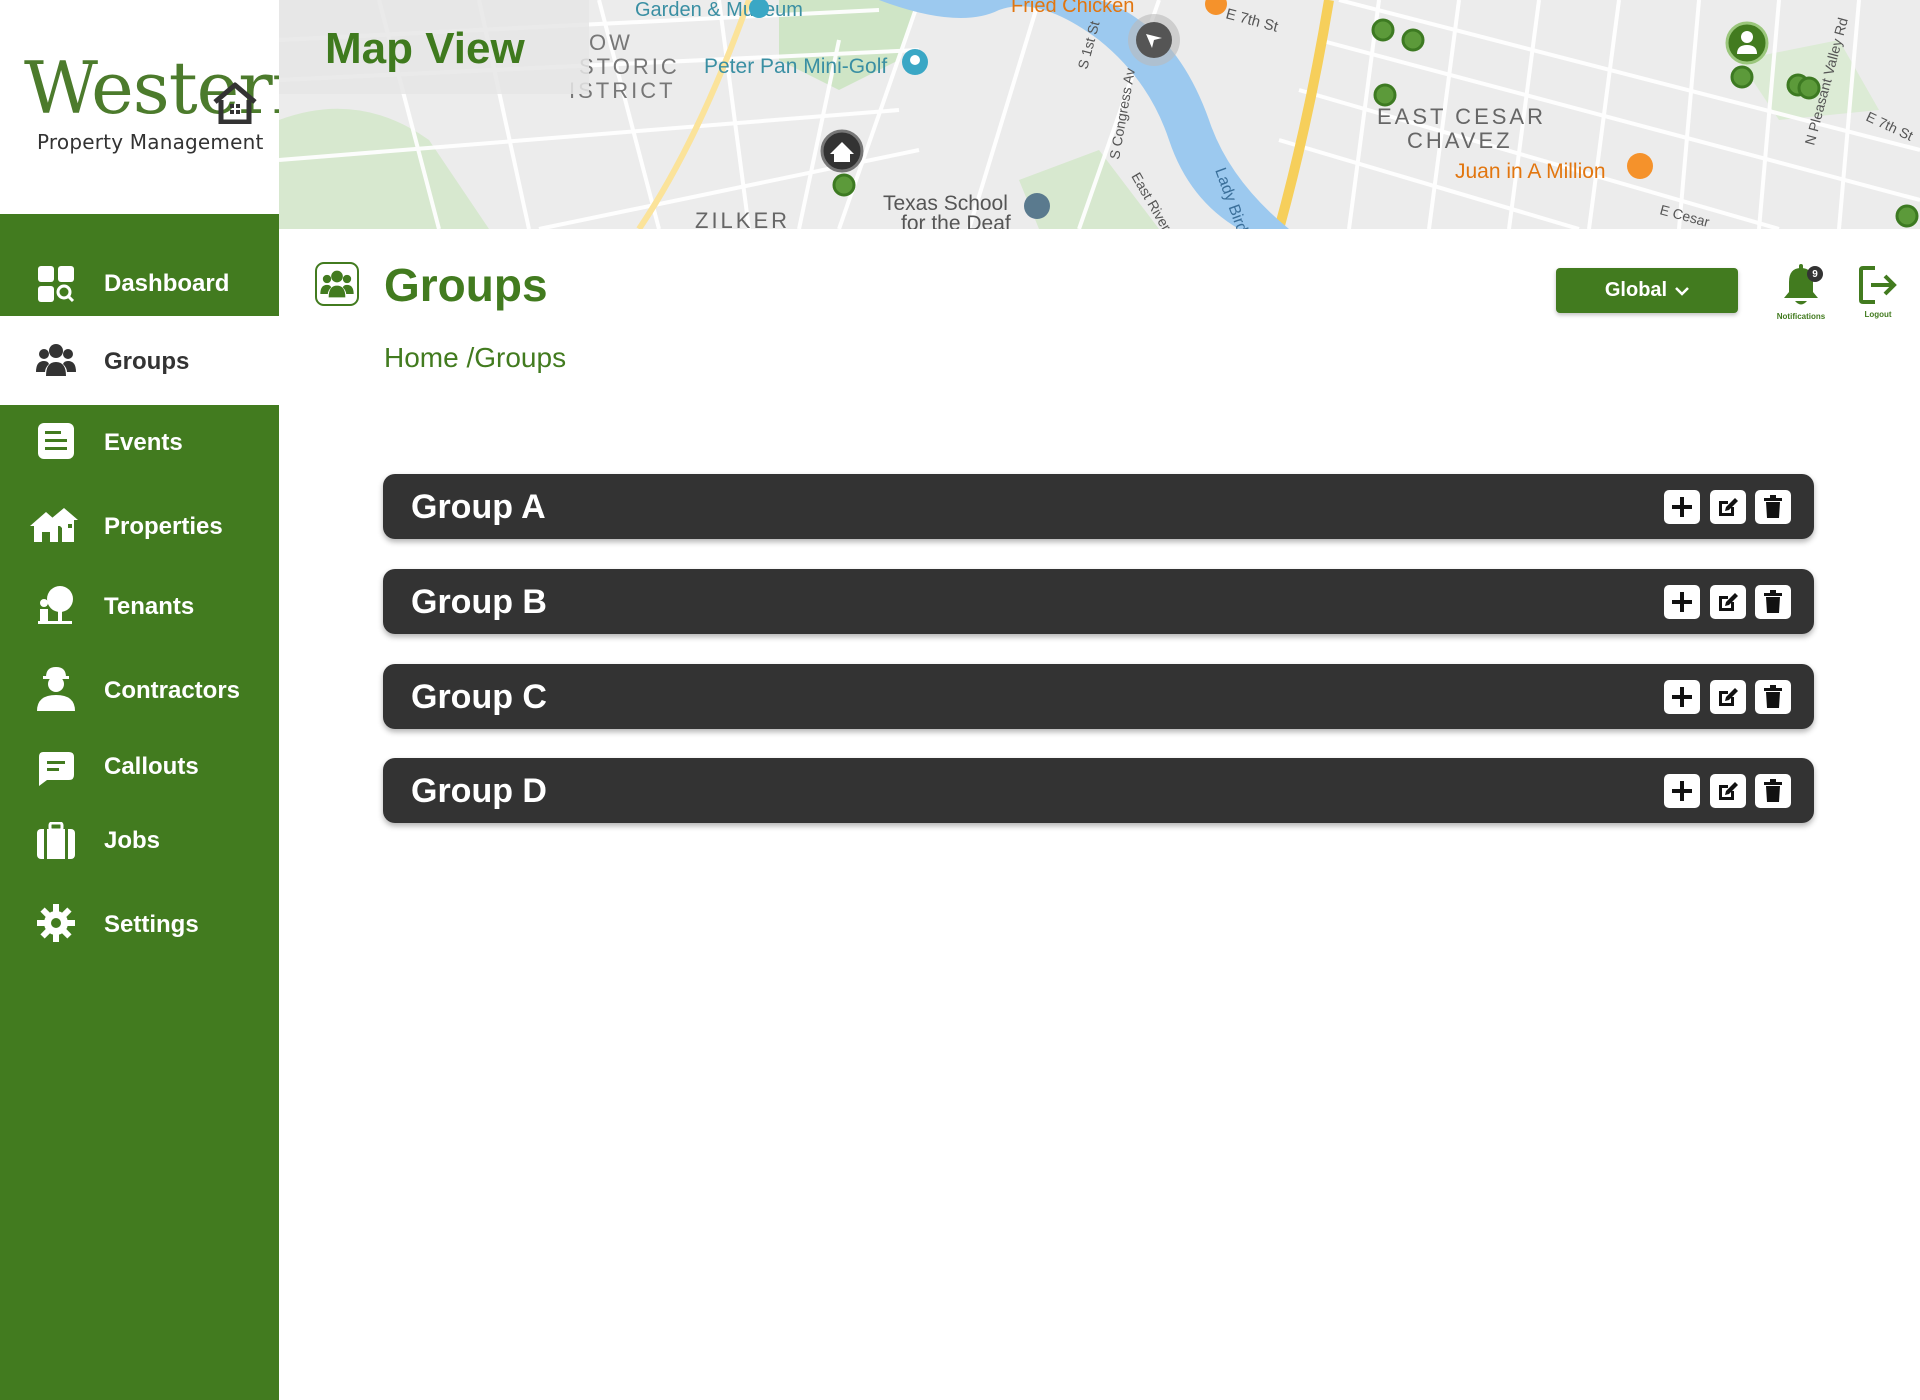 This screenshot has width=1920, height=1400. What do you see at coordinates (1682, 291) in the screenshot?
I see `chevron-down-icon` at bounding box center [1682, 291].